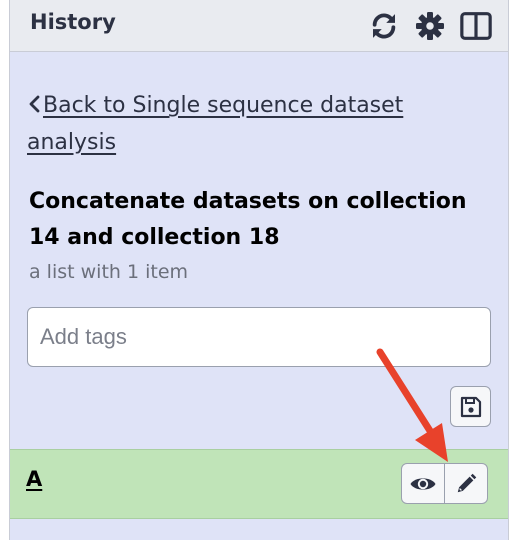  I want to click on pencil-icon, so click(467, 482).